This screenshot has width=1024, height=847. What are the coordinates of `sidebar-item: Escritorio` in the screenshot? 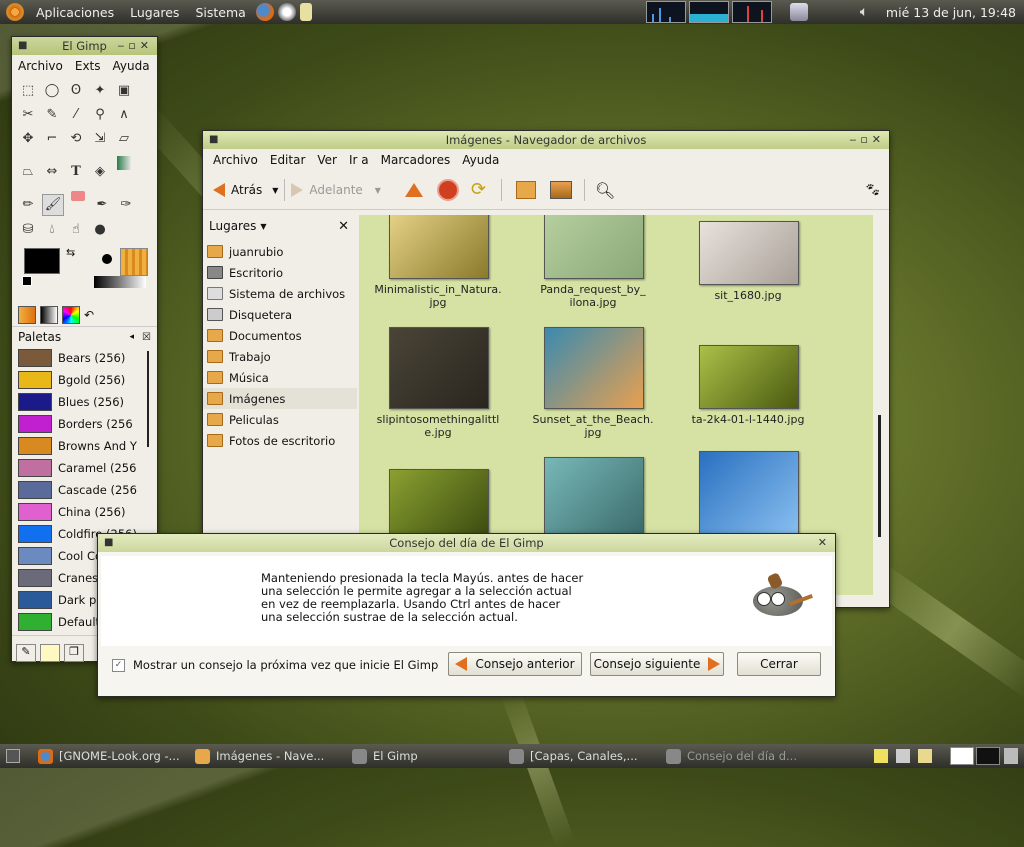 It's located at (280, 272).